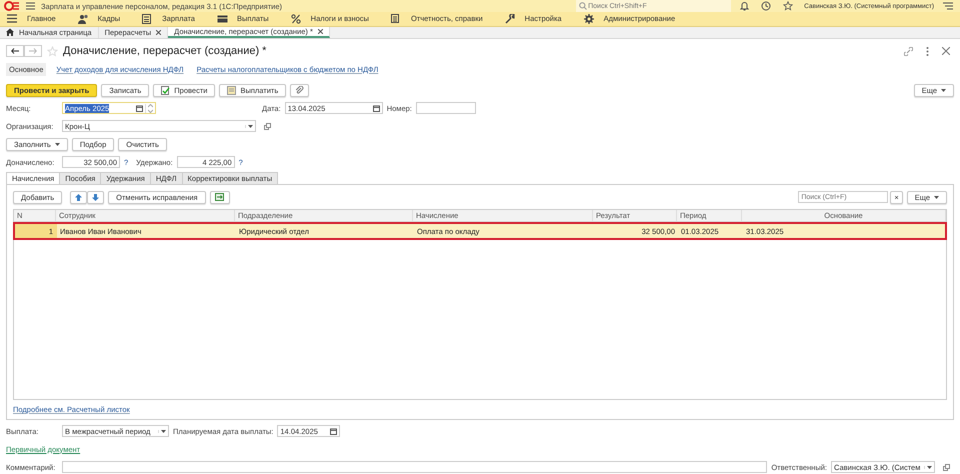 This screenshot has height=474, width=960. Describe the element at coordinates (583, 6) in the screenshot. I see `search-icon` at that location.